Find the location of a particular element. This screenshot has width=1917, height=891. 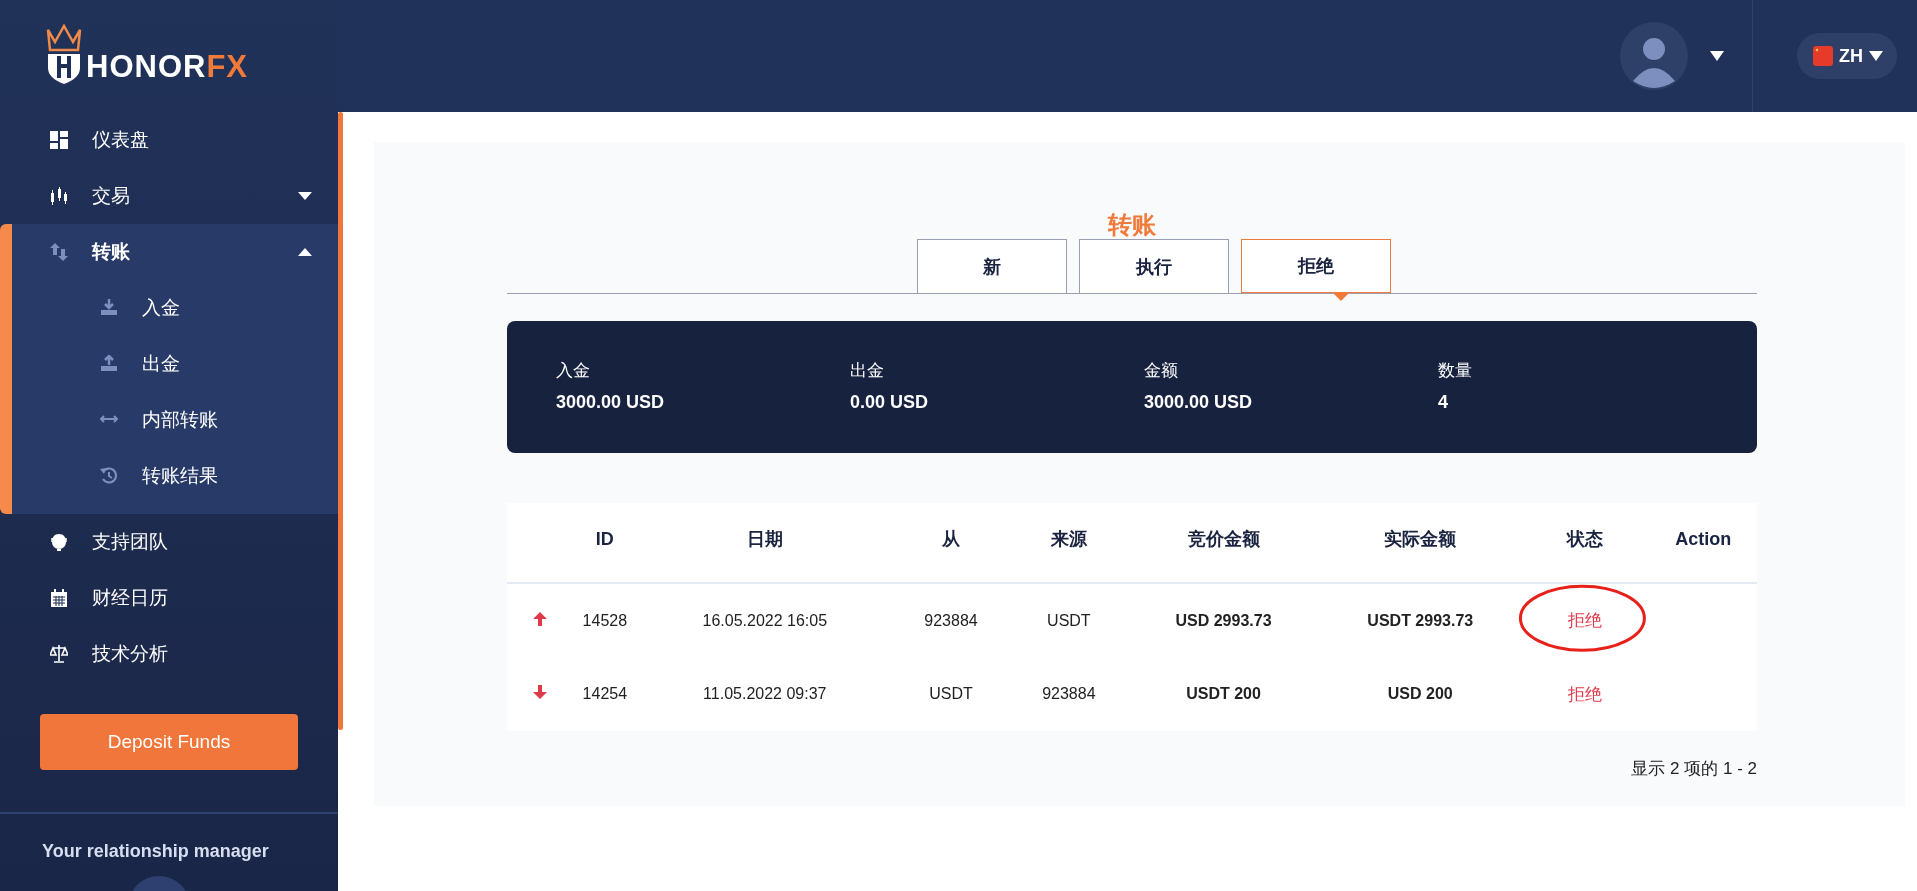

table-cell: USDT is located at coordinates (1068, 620).